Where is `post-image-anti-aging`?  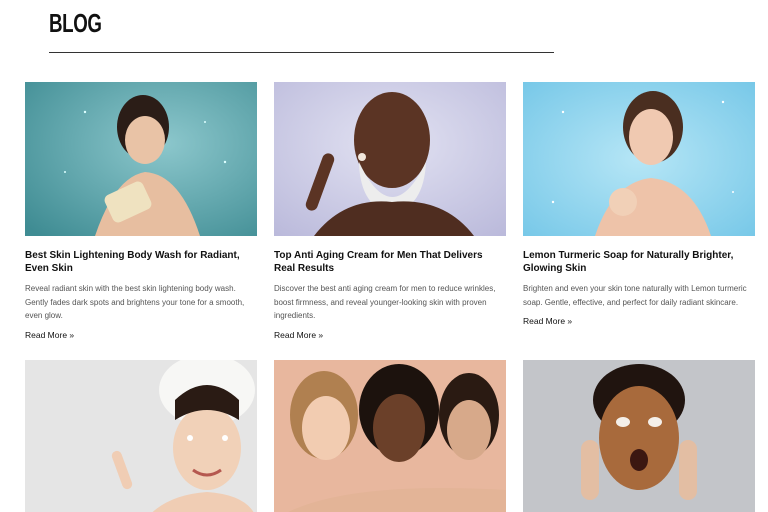 post-image-anti-aging is located at coordinates (390, 159).